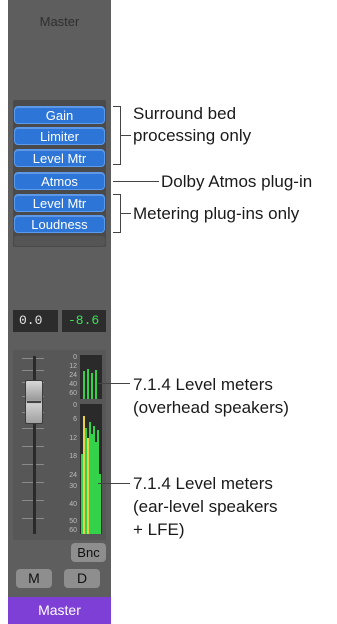 The image size is (337, 624). I want to click on empty-plugin-slot, so click(59, 241).